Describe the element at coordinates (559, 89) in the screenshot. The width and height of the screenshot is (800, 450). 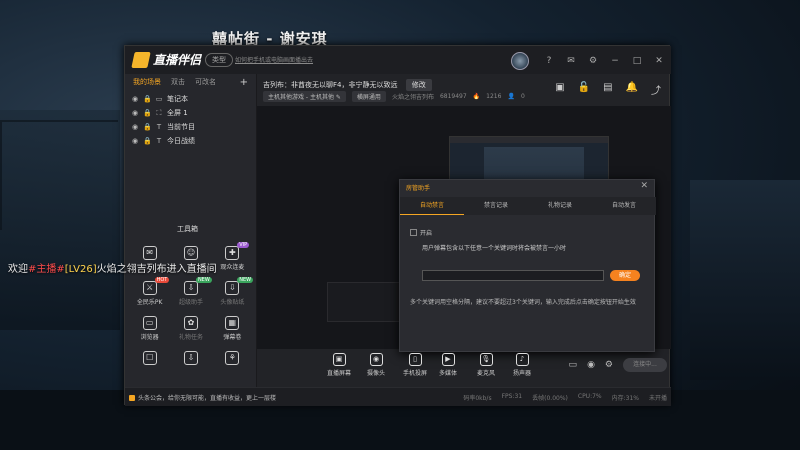
I see `camera-icon: ▣` at that location.